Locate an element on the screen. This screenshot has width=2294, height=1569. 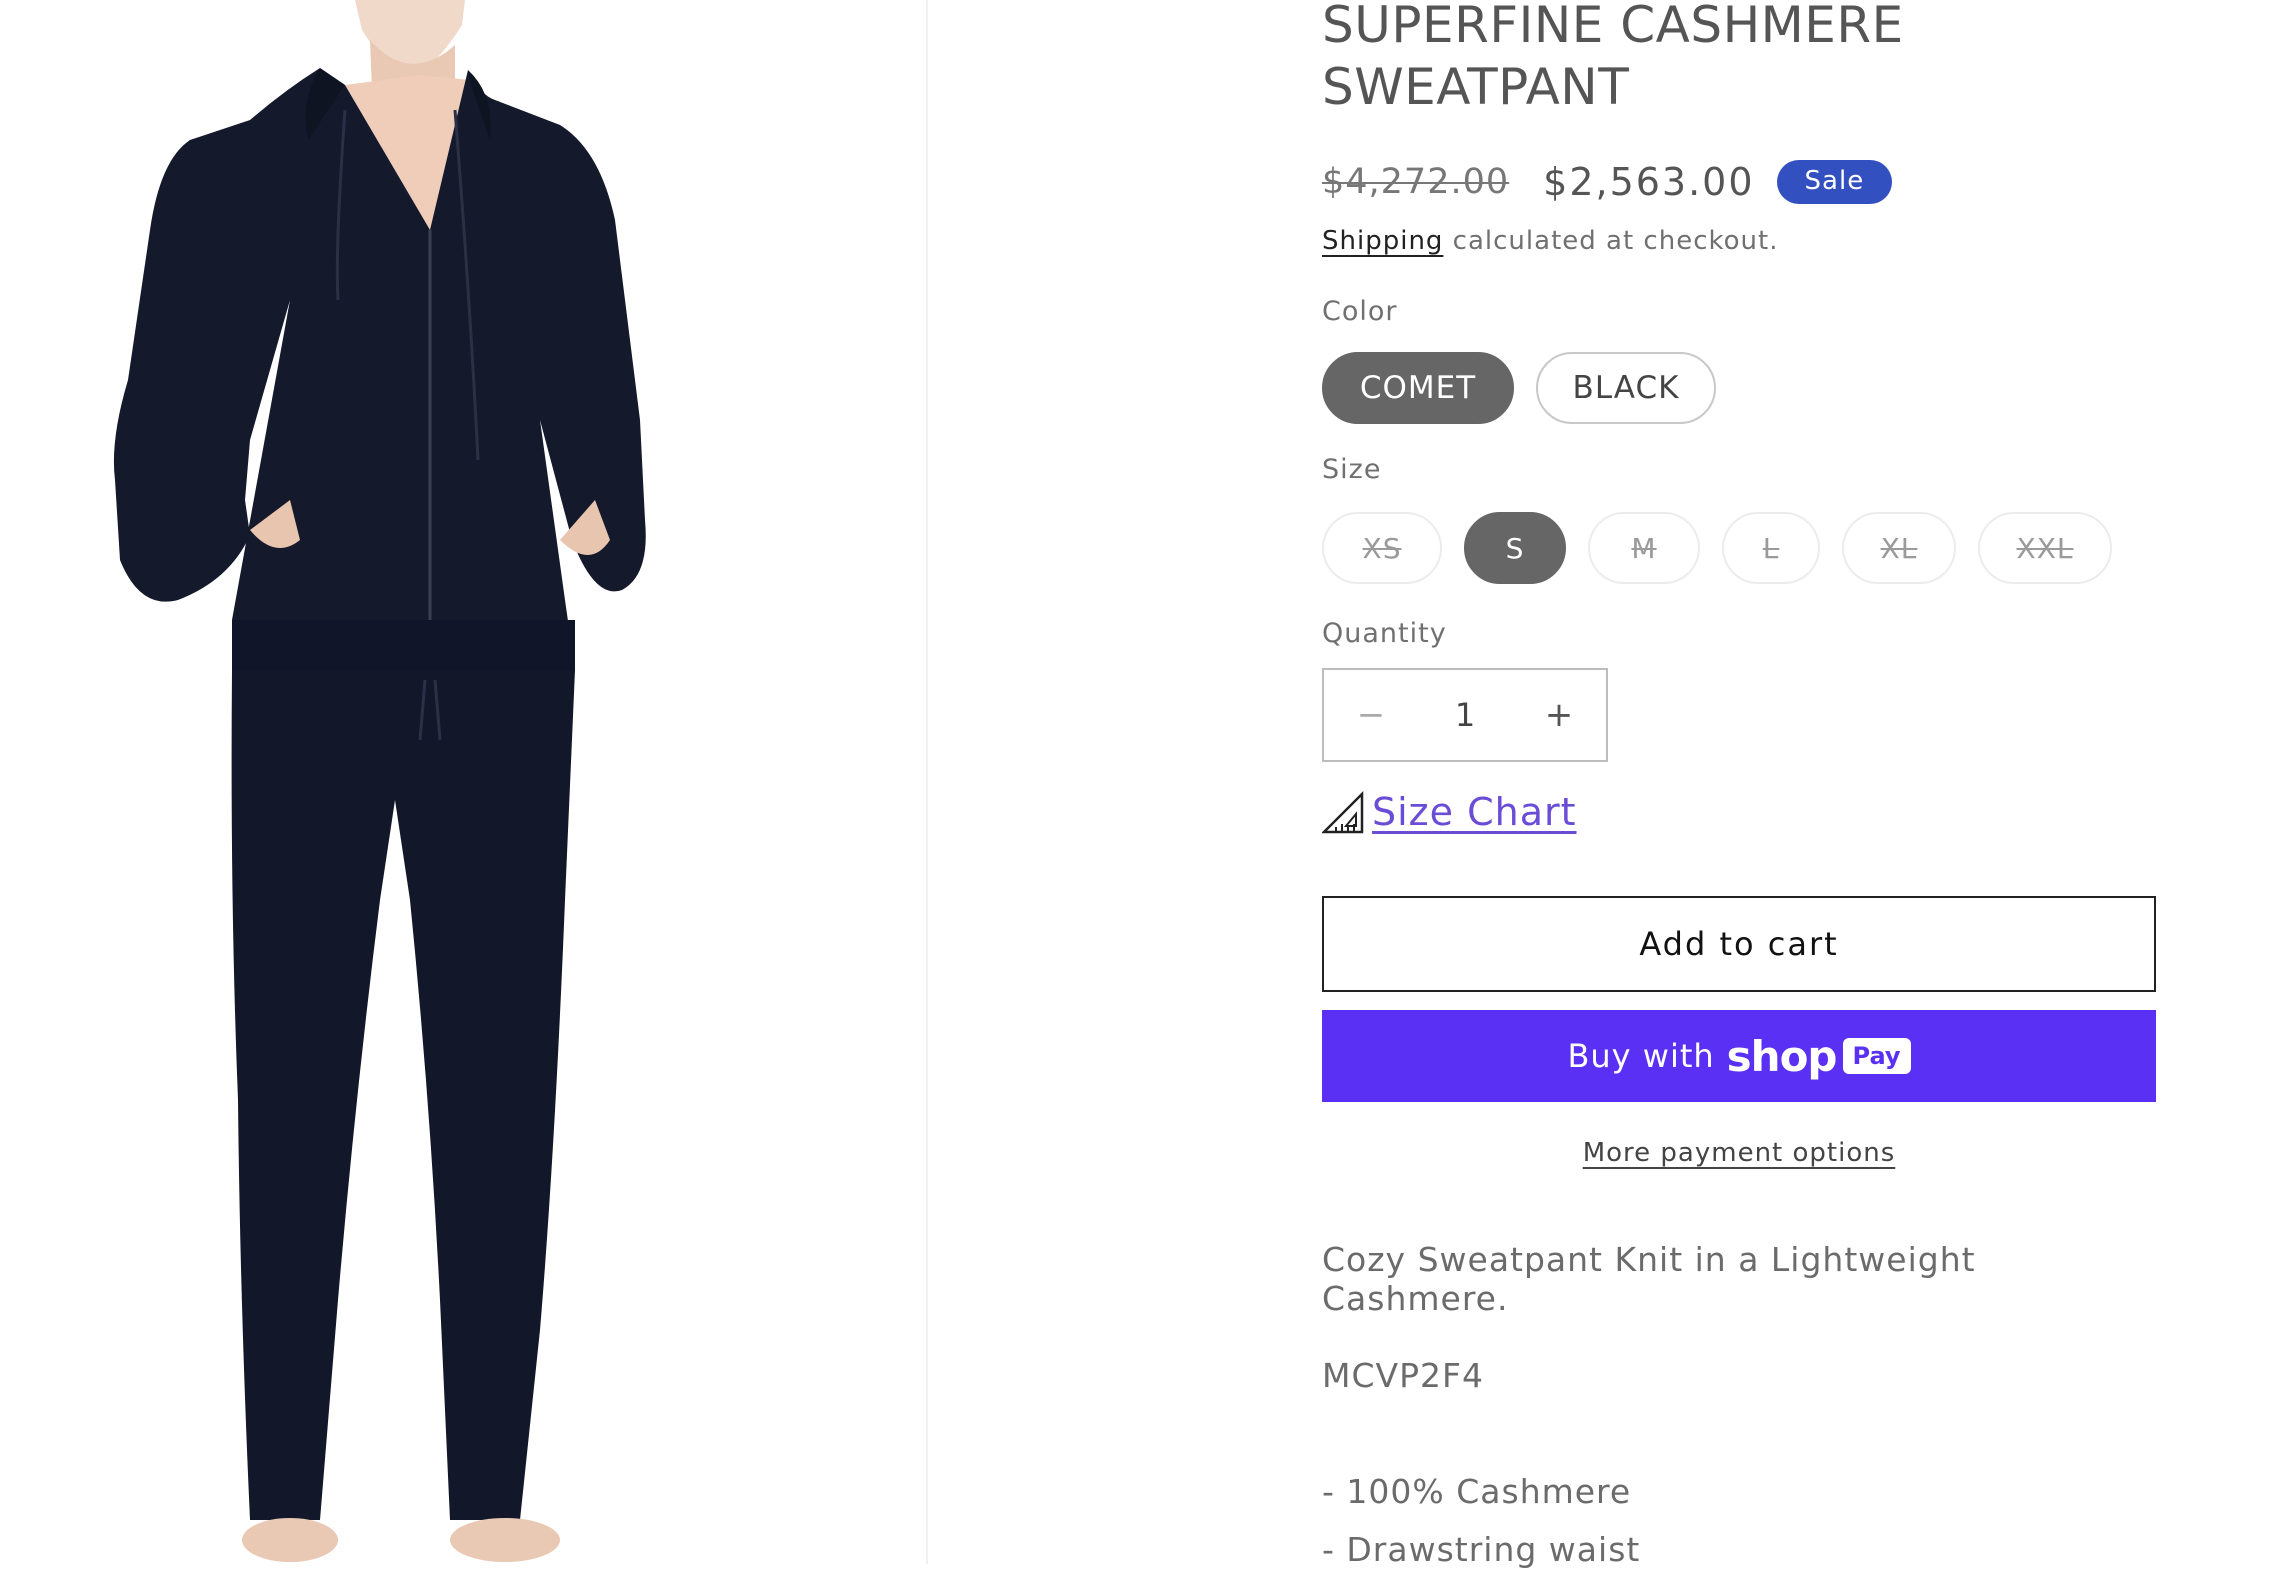
size-option-xs: XS is located at coordinates (1382, 548).